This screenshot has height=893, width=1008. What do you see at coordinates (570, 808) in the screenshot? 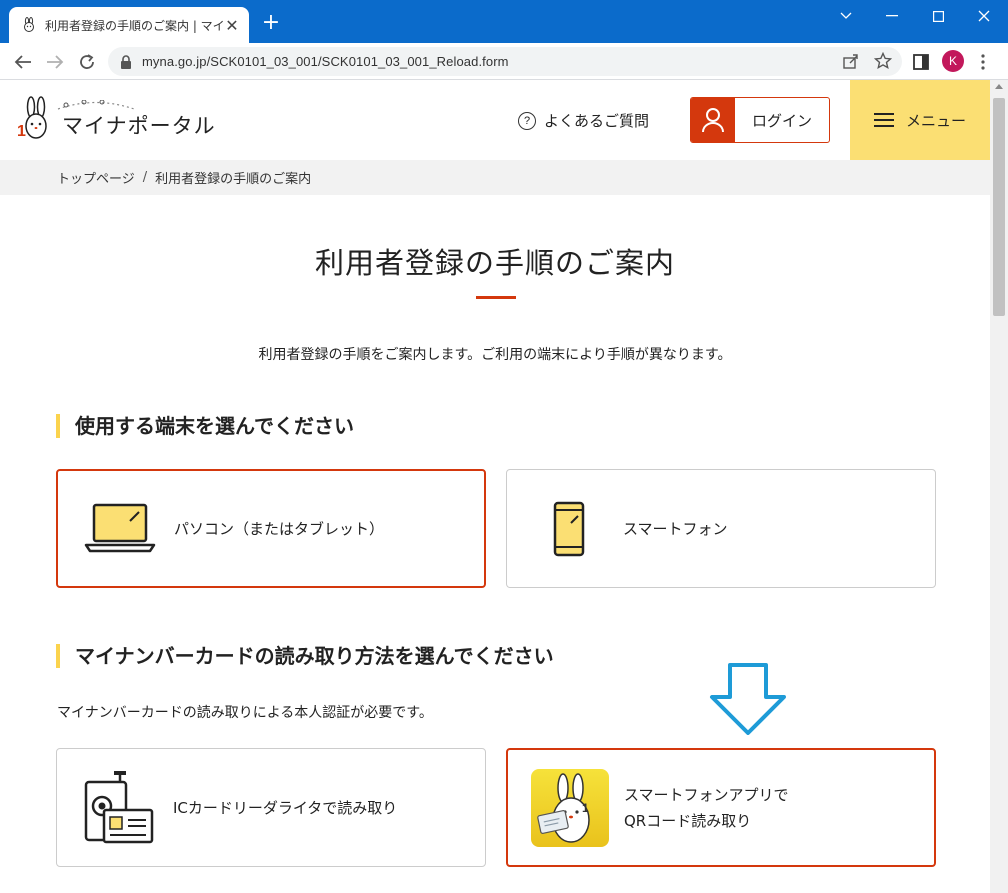
I see `myna-app-icon: 1` at bounding box center [570, 808].